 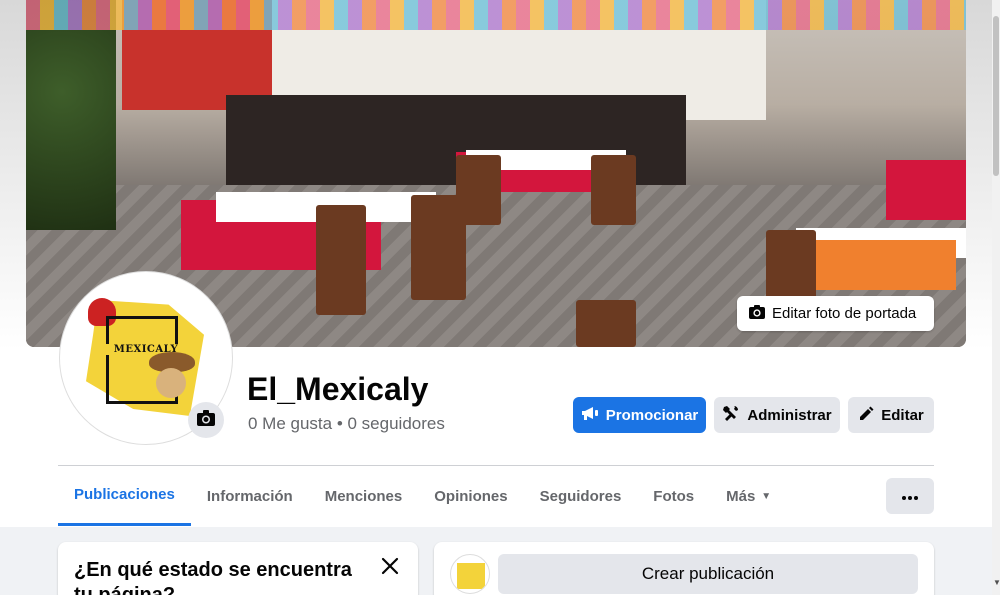 What do you see at coordinates (213, 577) in the screenshot?
I see `page-status-title: ¿En qué estado se encuentra tu página?` at bounding box center [213, 577].